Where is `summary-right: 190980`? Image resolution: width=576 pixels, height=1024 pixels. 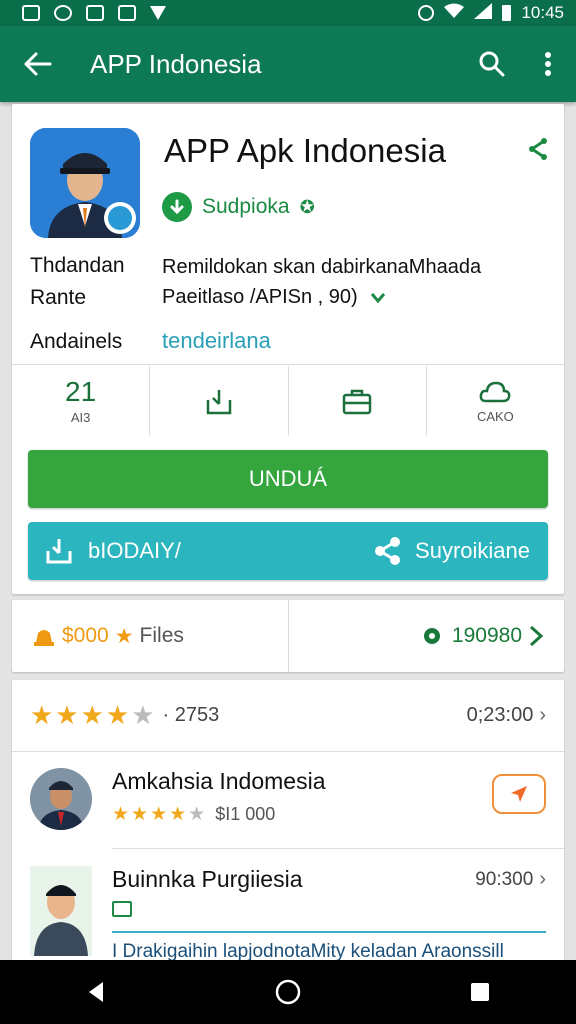 summary-right: 190980 is located at coordinates (427, 636).